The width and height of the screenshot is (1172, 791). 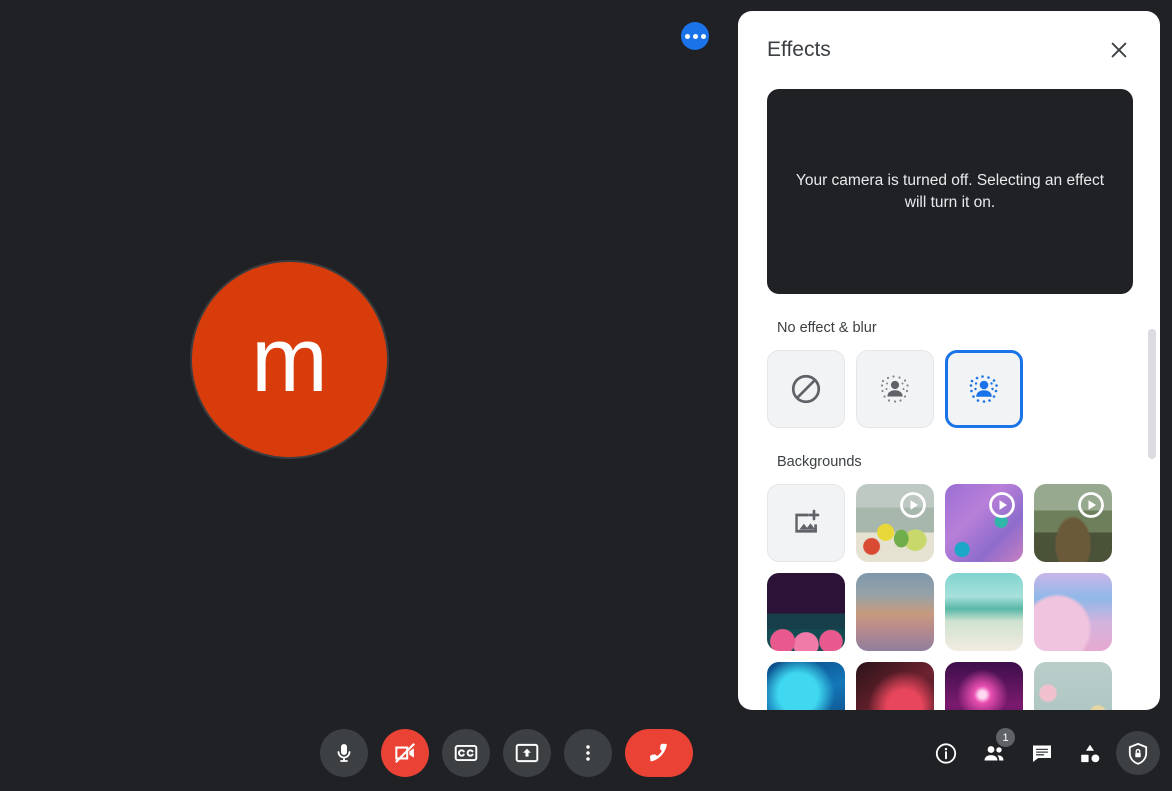 I want to click on background-purple-room, so click(x=984, y=523).